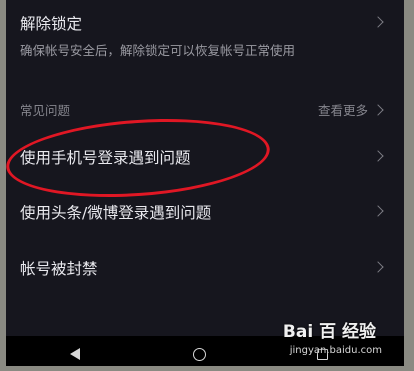 This screenshot has height=371, width=414. What do you see at coordinates (75, 354) in the screenshot?
I see `nav-back-icon` at bounding box center [75, 354].